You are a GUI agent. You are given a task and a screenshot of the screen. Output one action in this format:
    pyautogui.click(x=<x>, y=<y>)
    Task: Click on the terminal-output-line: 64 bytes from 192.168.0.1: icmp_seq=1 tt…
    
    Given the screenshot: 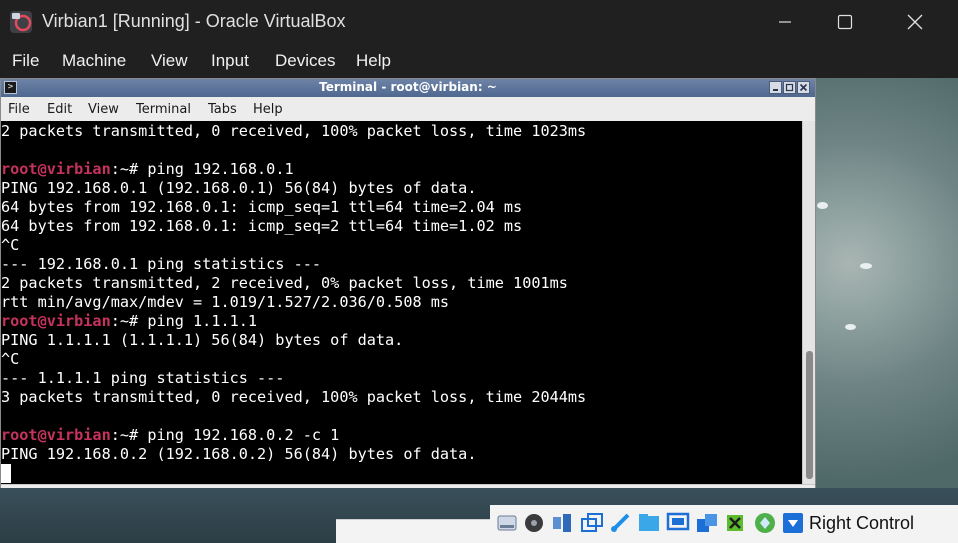 What is the action you would take?
    pyautogui.click(x=262, y=207)
    